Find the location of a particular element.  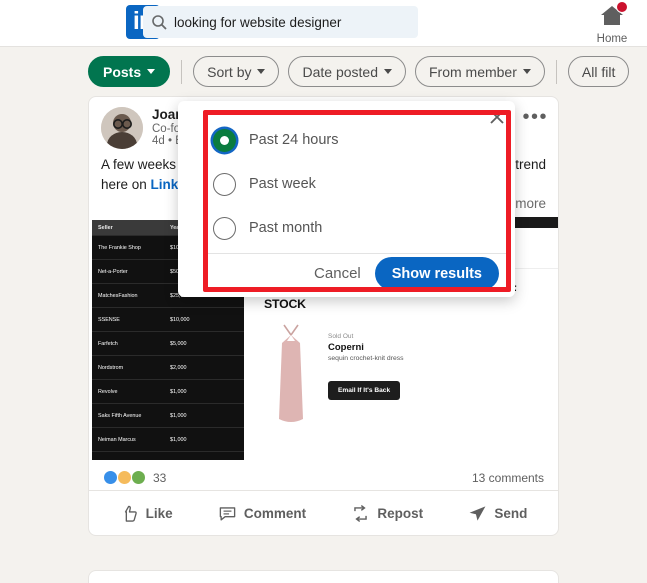

ellipsis-icon: ••• is located at coordinates (535, 117).